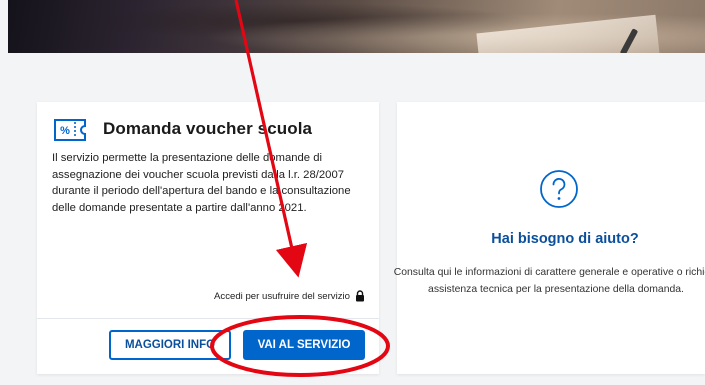 This screenshot has width=705, height=385. I want to click on lock-icon, so click(360, 296).